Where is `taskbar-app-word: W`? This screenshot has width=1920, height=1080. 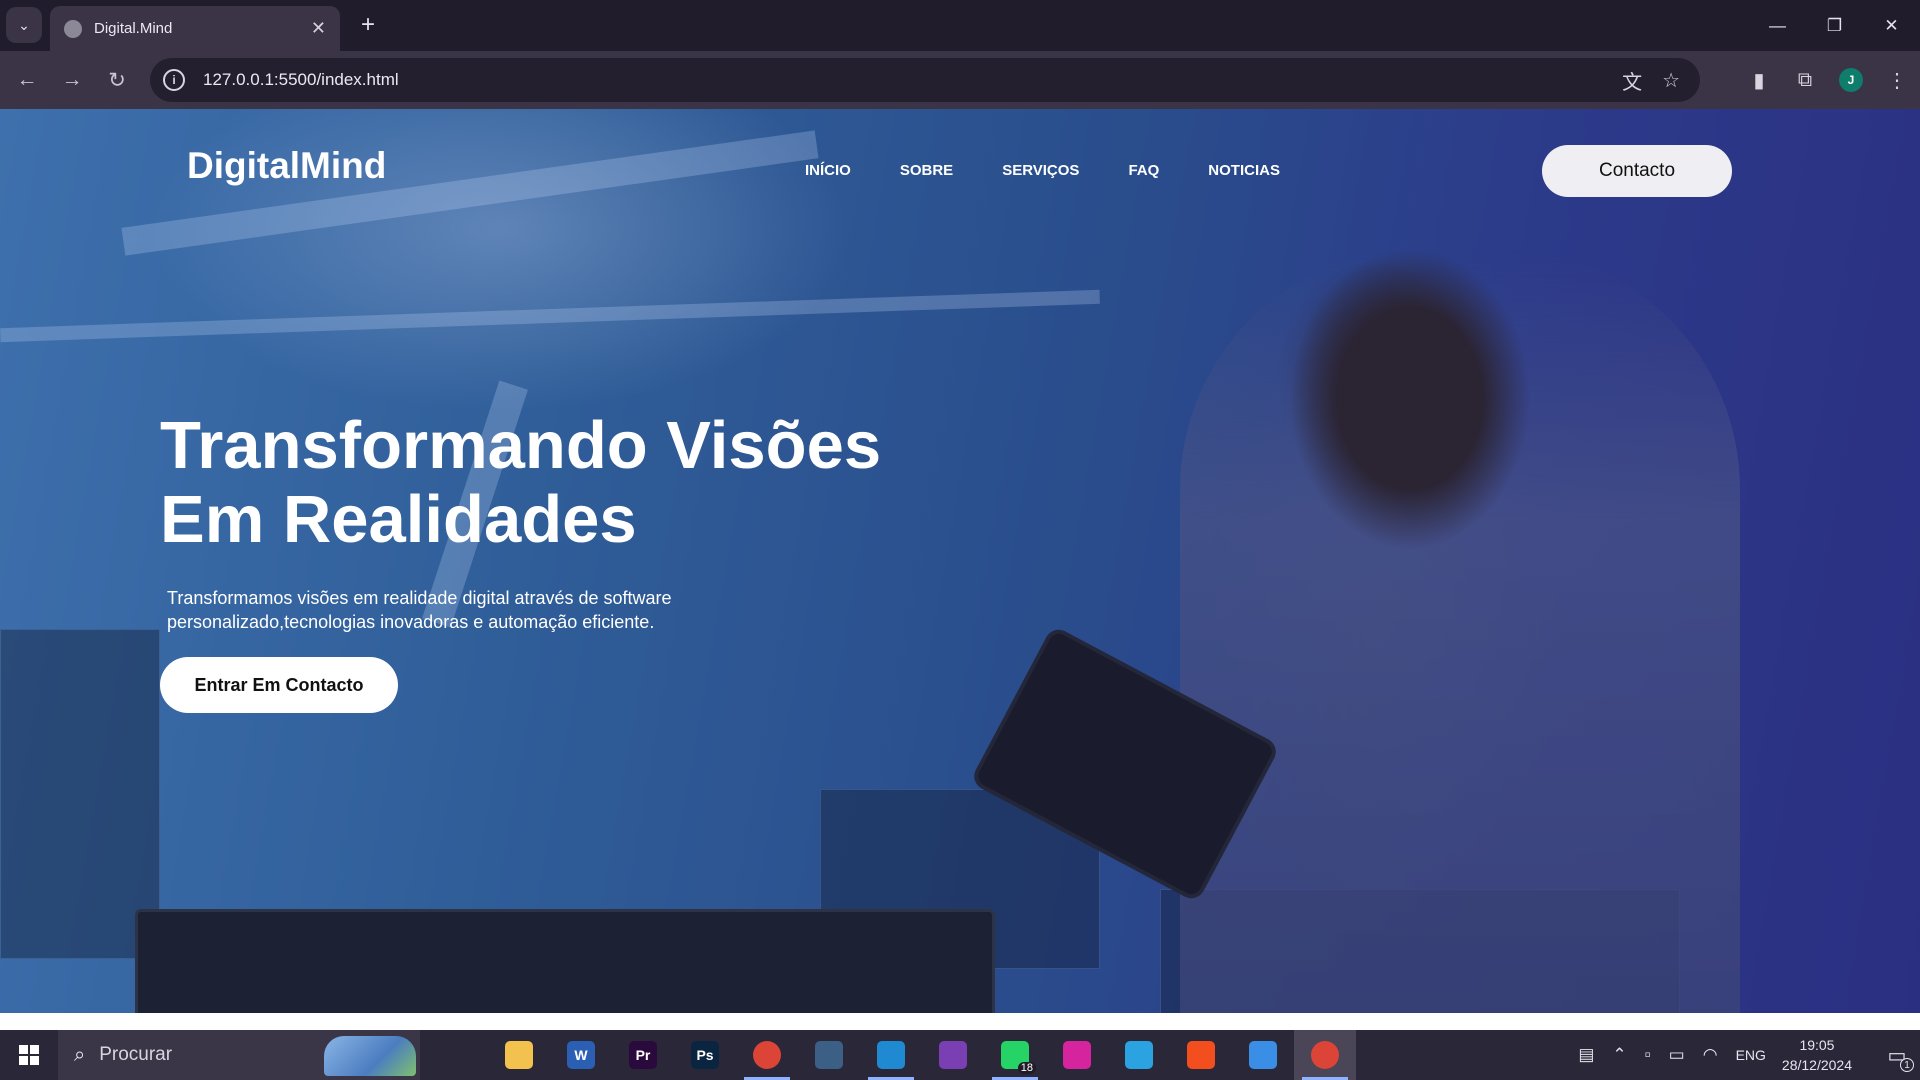
taskbar-app-word: W is located at coordinates (581, 1055).